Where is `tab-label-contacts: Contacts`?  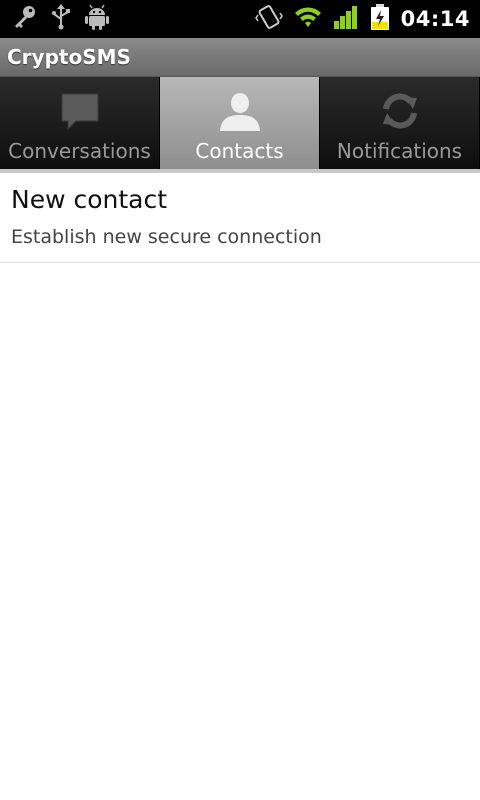 tab-label-contacts: Contacts is located at coordinates (239, 151).